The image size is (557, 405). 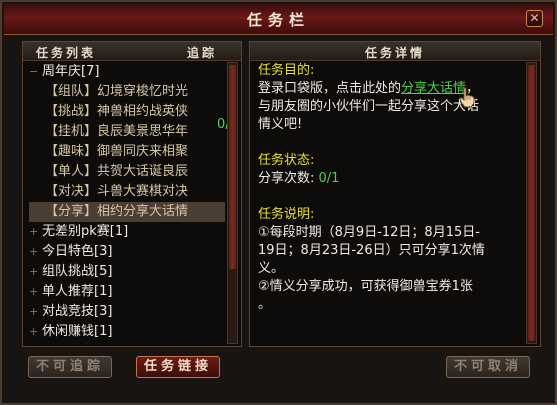 I want to click on task-category: + 休闲赚钱[1], so click(x=70, y=332).